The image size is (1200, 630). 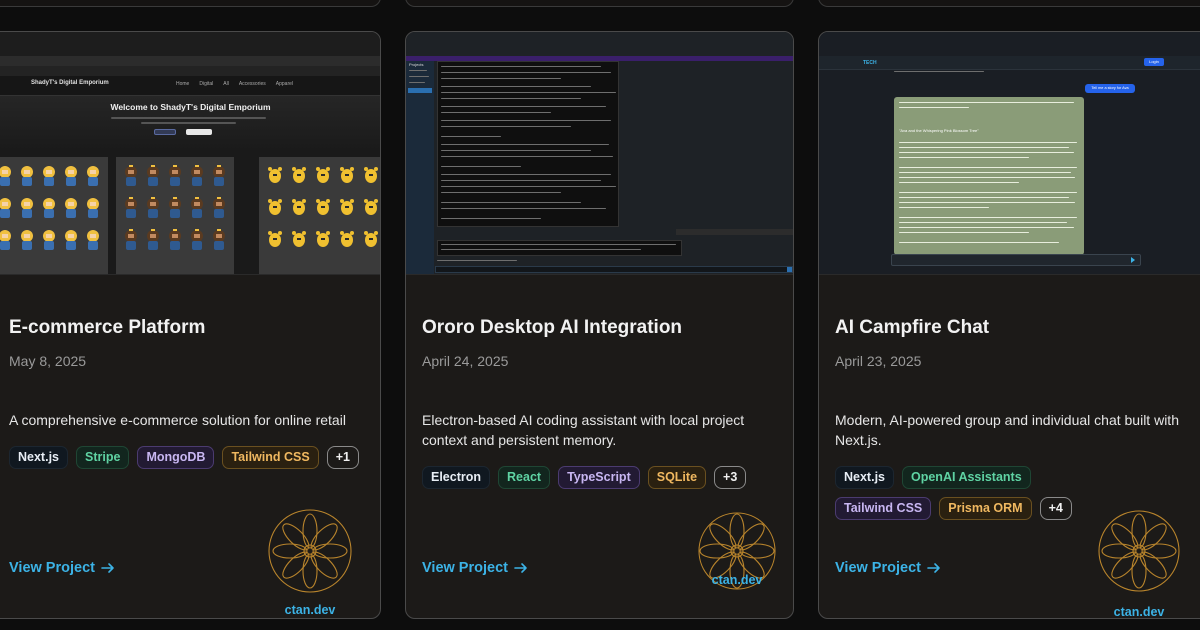 What do you see at coordinates (465, 361) in the screenshot?
I see `project-date: April 24, 2025` at bounding box center [465, 361].